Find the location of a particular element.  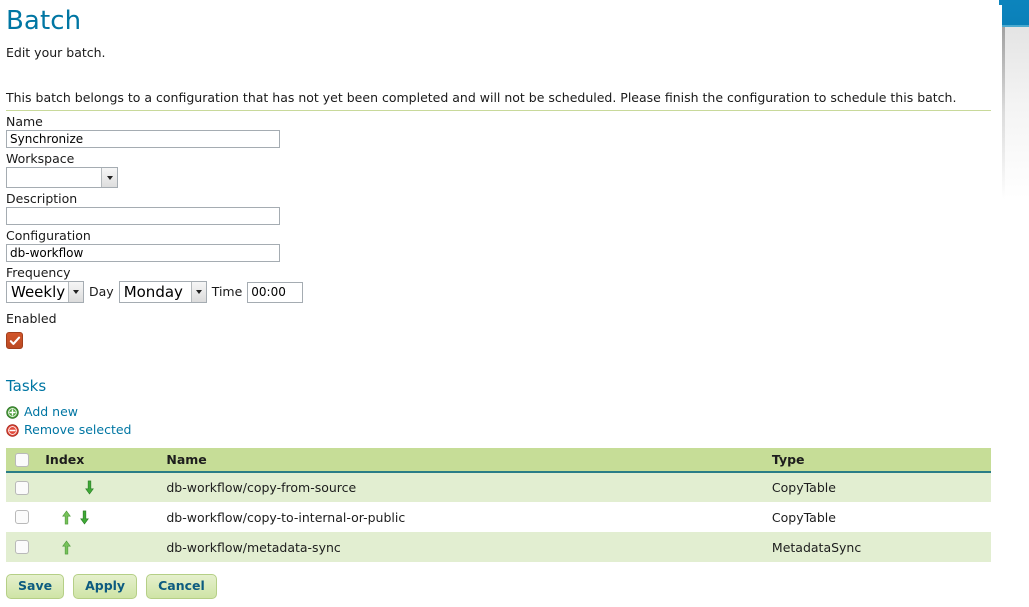

row-name-cell: db-workflow/metadata-sync is located at coordinates (461, 547).